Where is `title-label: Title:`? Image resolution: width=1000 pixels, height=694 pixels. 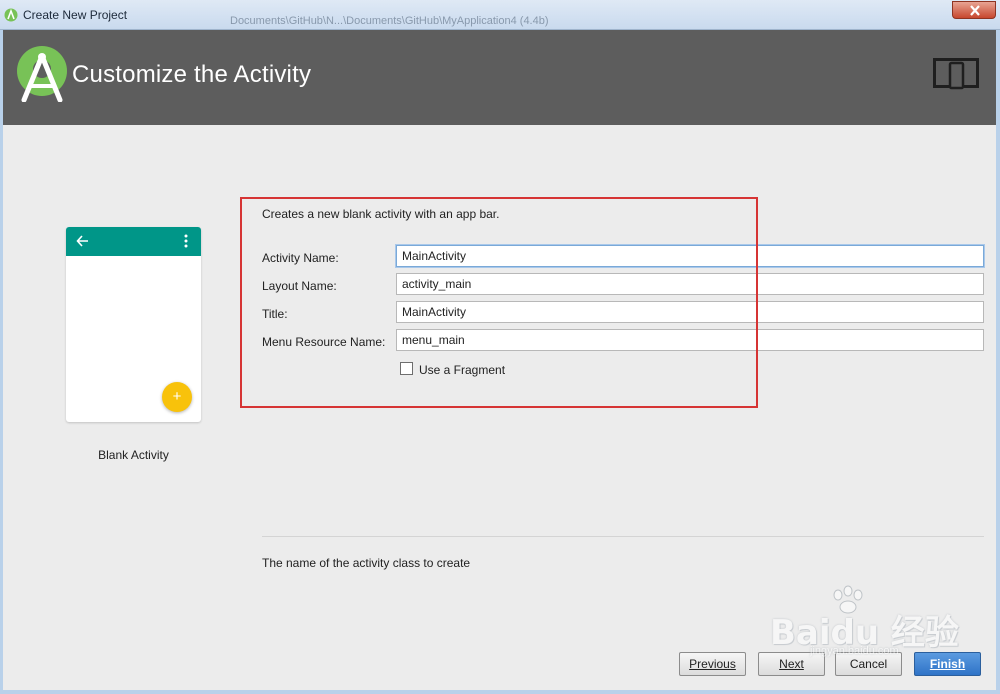 title-label: Title: is located at coordinates (275, 314).